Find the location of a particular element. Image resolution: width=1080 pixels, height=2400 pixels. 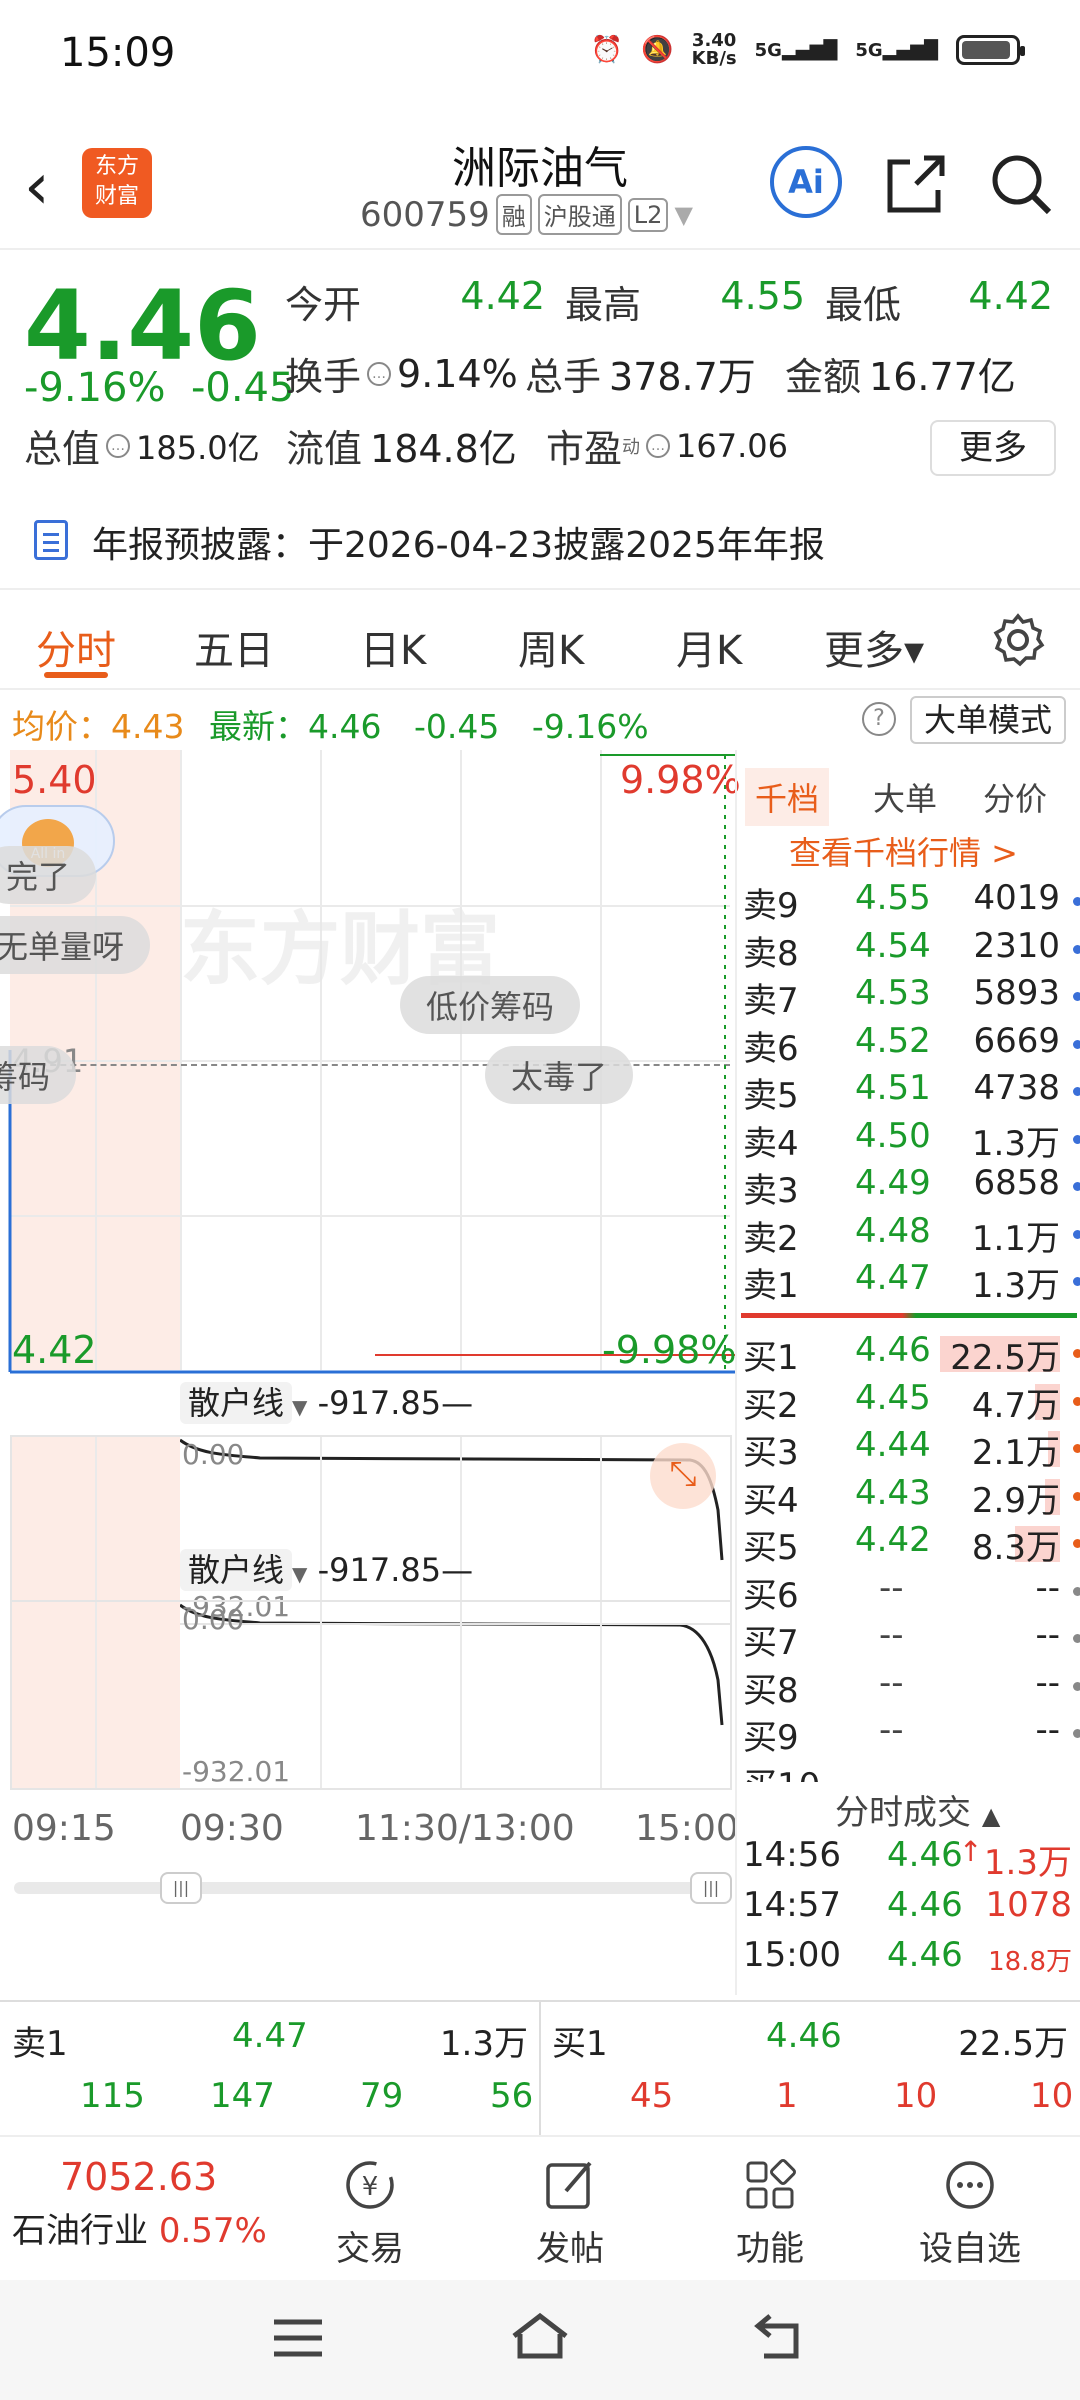

margin-badge: 融 is located at coordinates (513, 214).